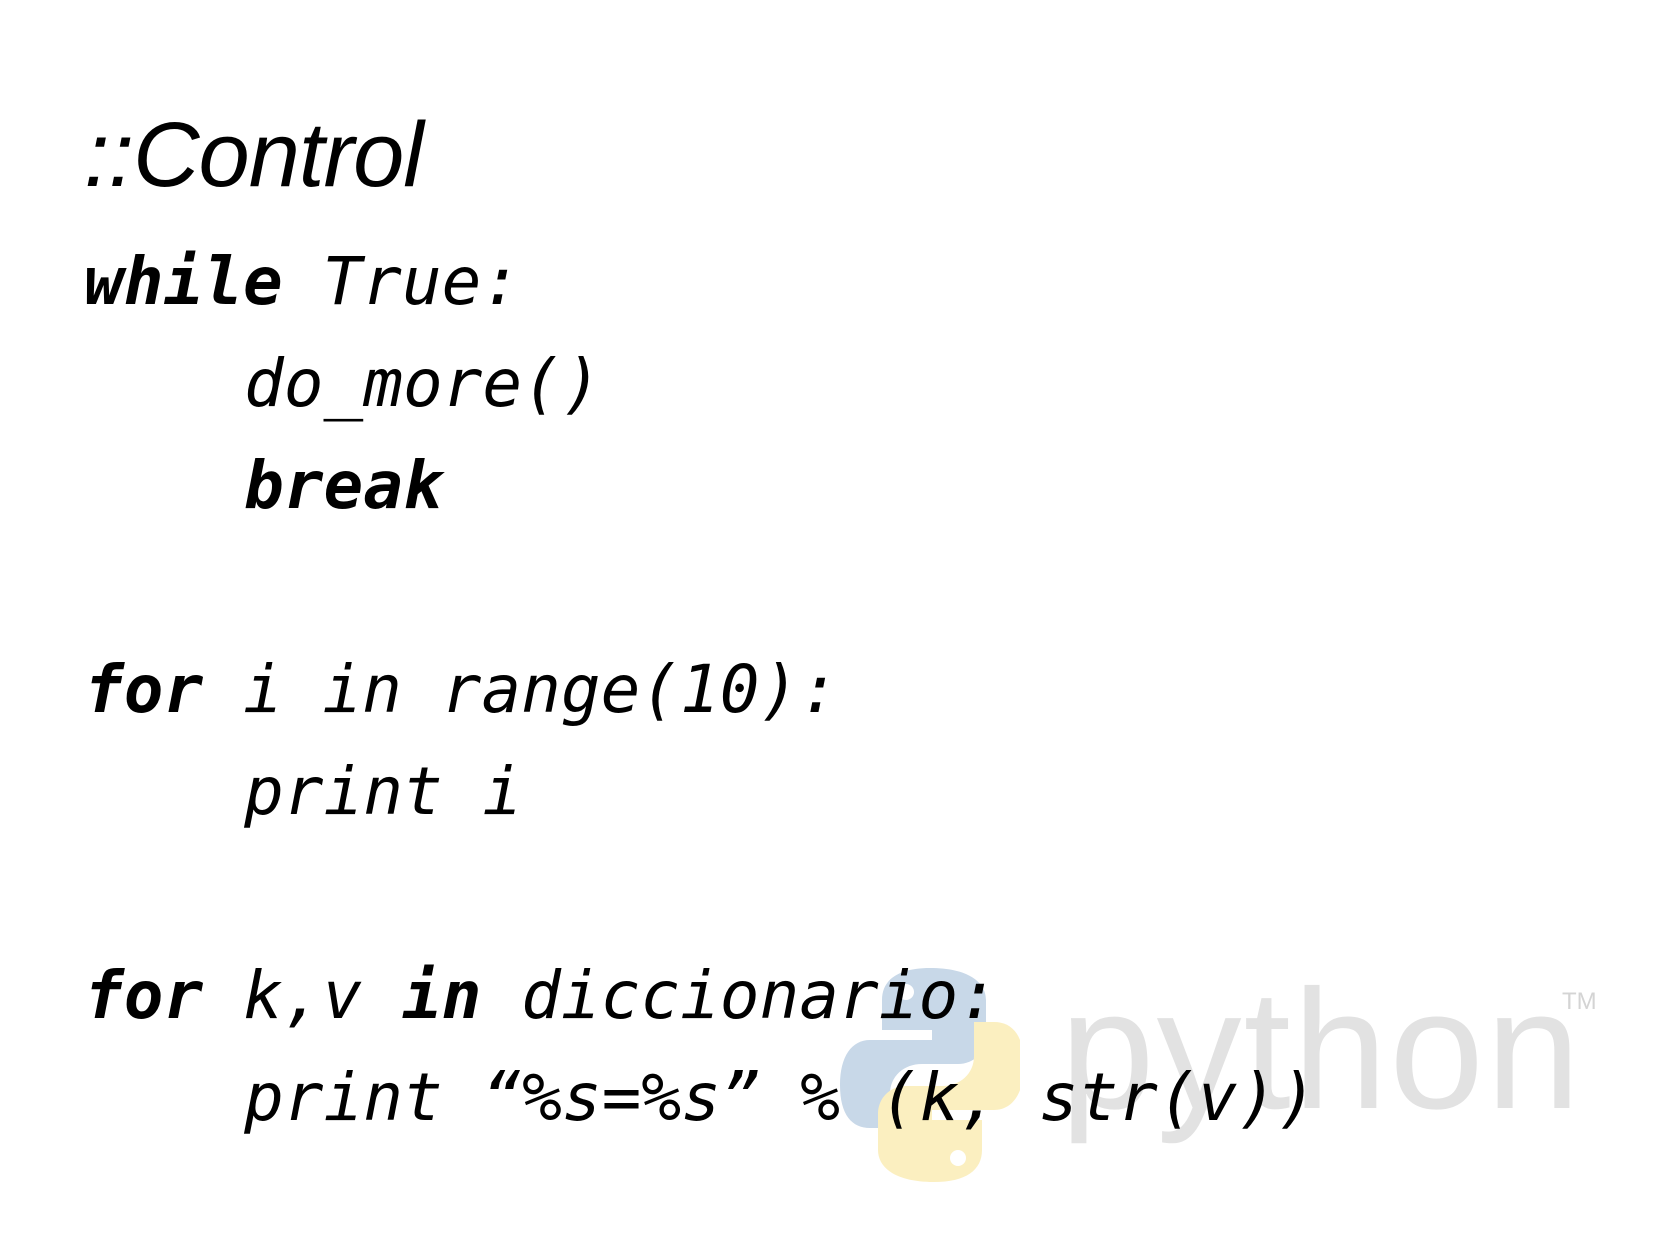 This screenshot has height=1240, width=1654. Describe the element at coordinates (739, 995) in the screenshot. I see `code-text: diccionario:` at that location.